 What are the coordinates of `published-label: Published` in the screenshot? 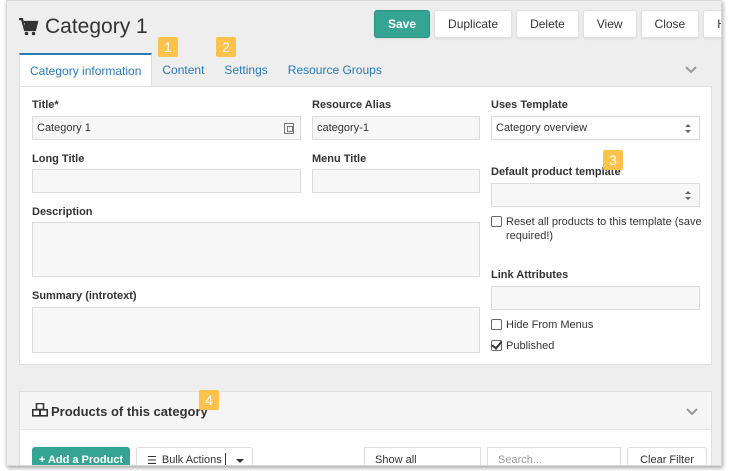 It's located at (530, 346).